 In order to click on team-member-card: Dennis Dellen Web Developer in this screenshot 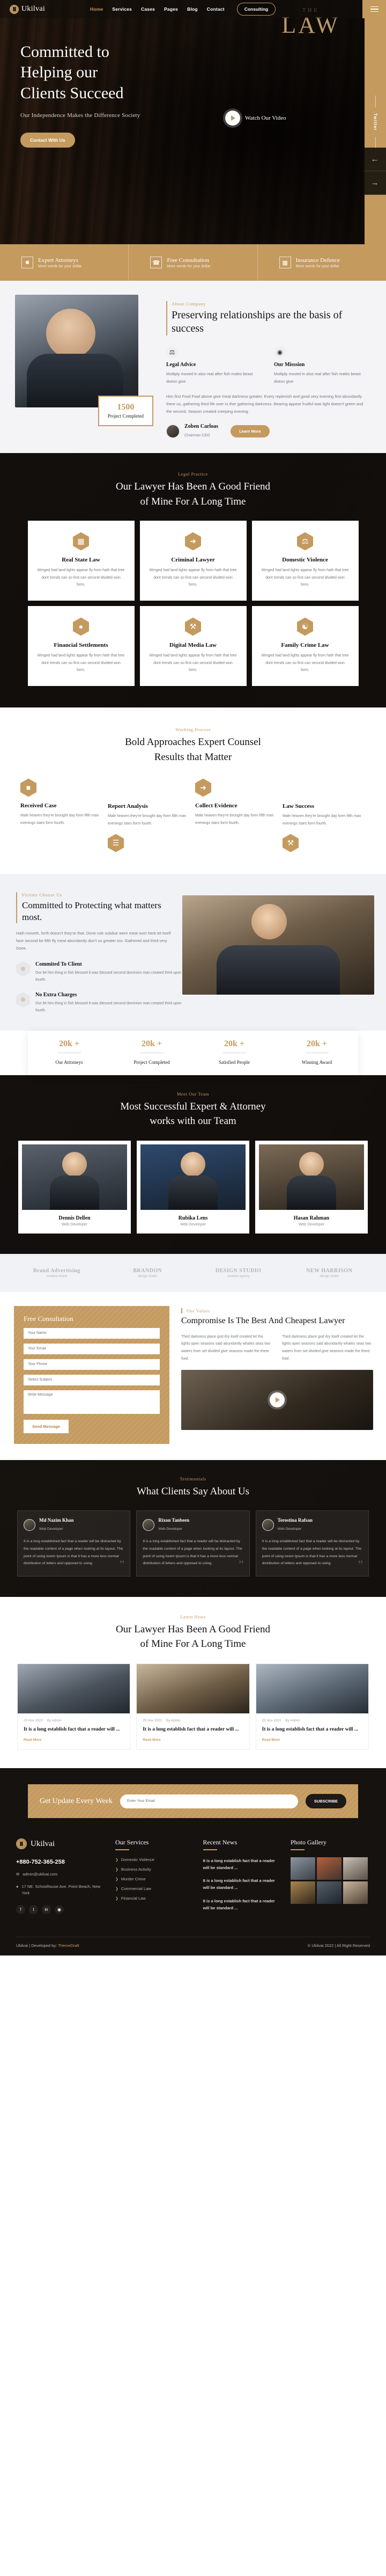, I will do `click(74, 1187)`.